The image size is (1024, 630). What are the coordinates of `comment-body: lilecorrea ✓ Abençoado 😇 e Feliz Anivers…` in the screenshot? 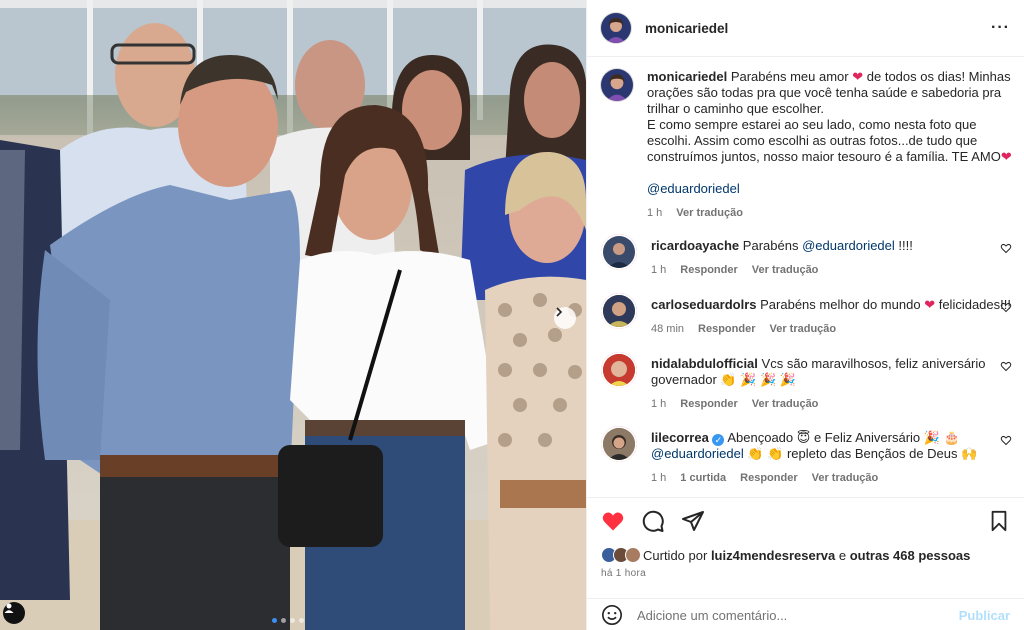 It's located at (831, 456).